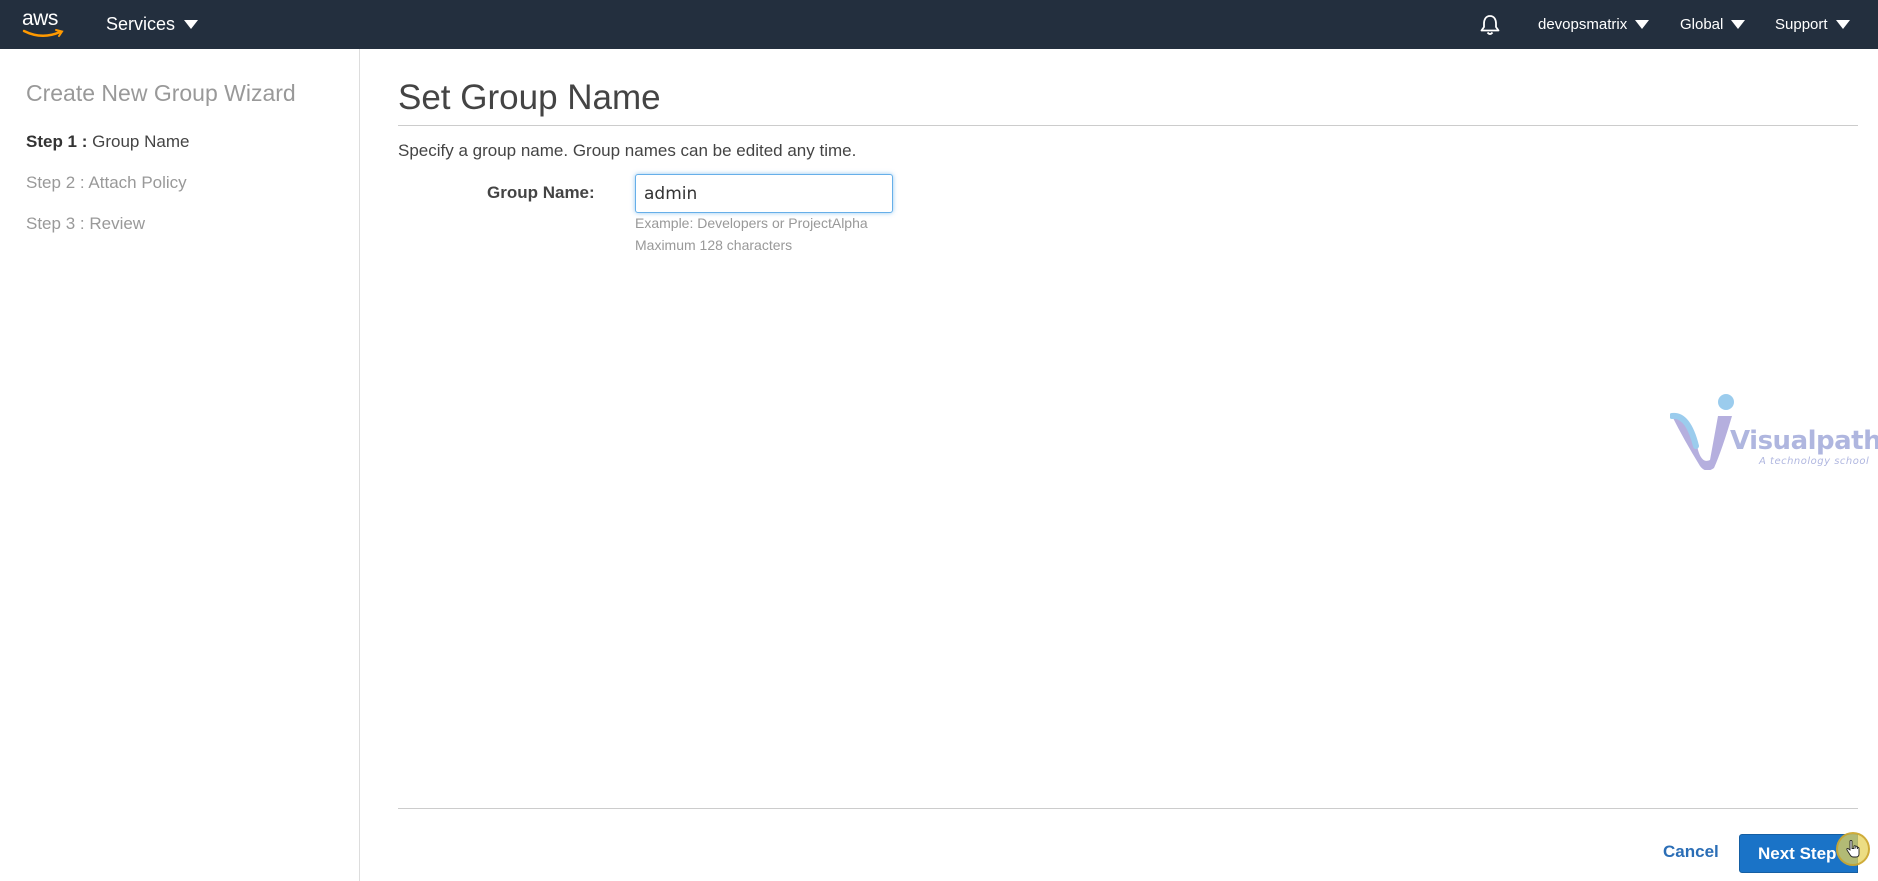  Describe the element at coordinates (714, 245) in the screenshot. I see `group-name-max-length-hint: Maximum 128 characters` at that location.